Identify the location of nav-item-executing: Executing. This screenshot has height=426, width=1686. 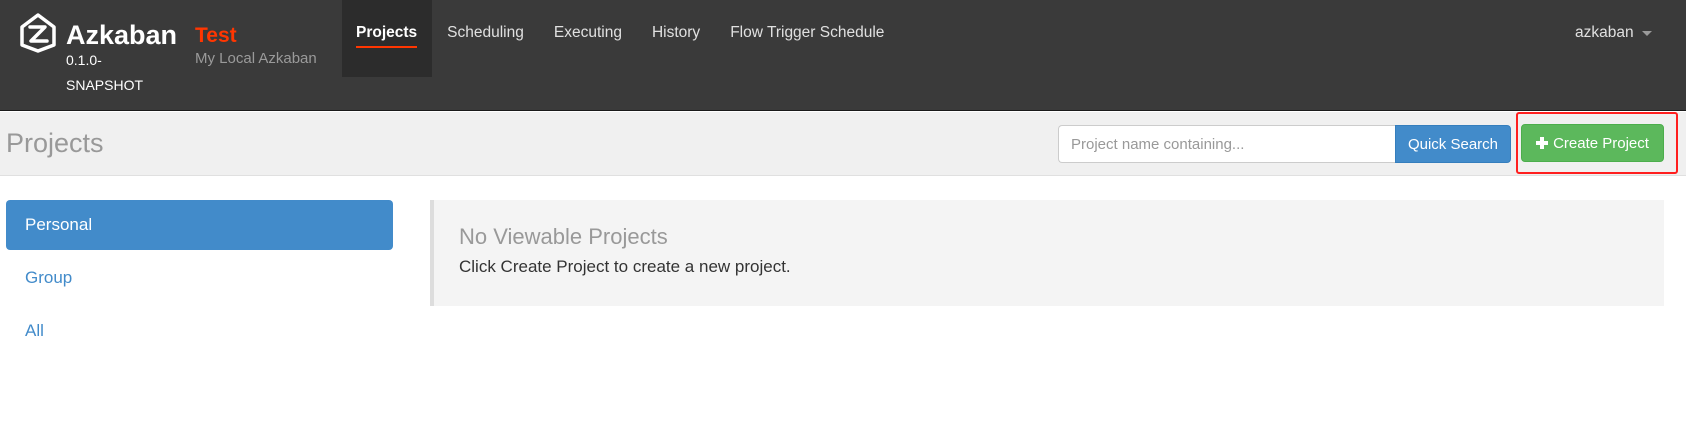
(588, 38).